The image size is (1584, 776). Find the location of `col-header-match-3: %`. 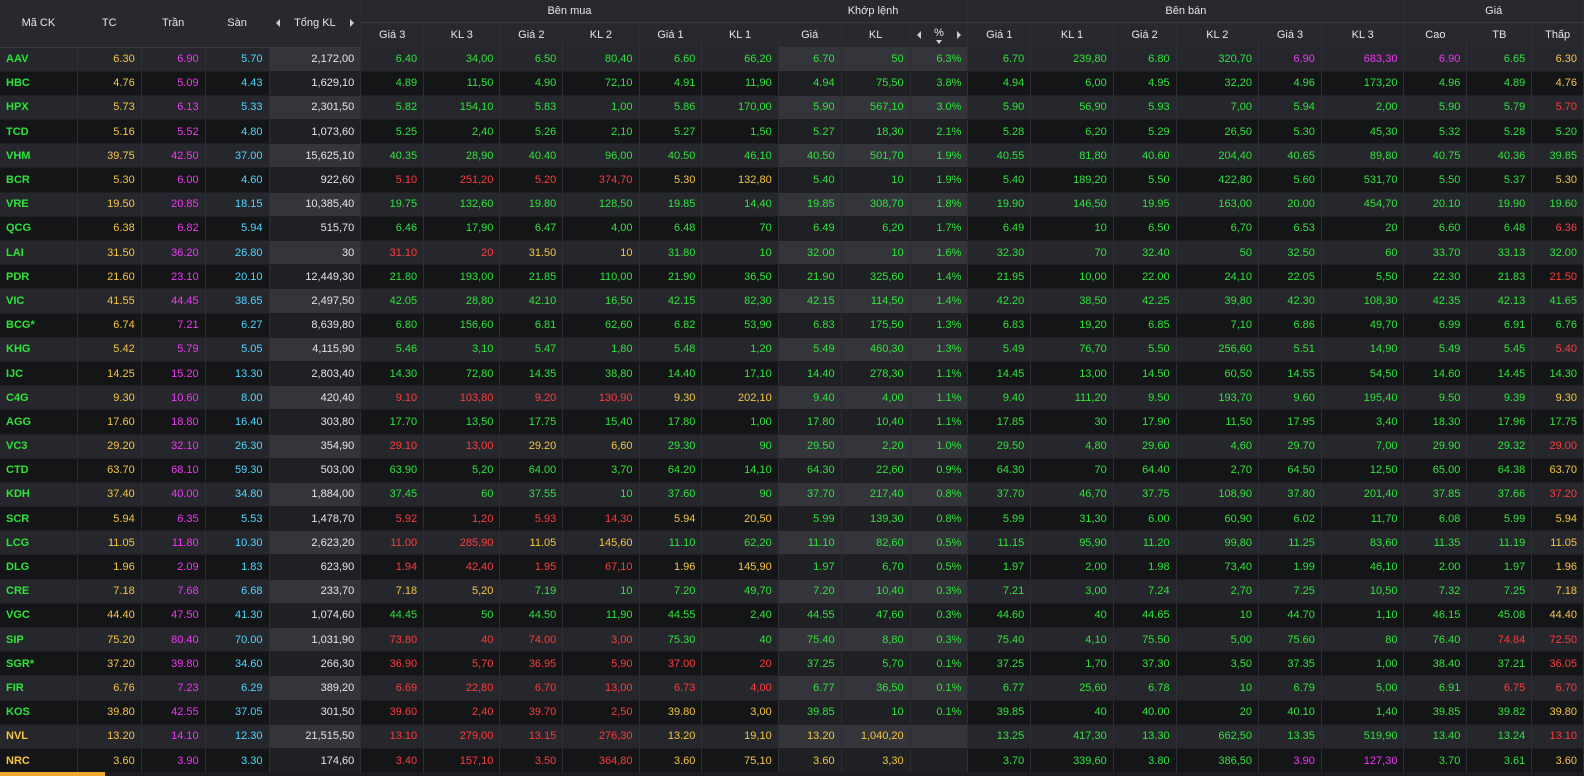

col-header-match-3: % is located at coordinates (939, 34).